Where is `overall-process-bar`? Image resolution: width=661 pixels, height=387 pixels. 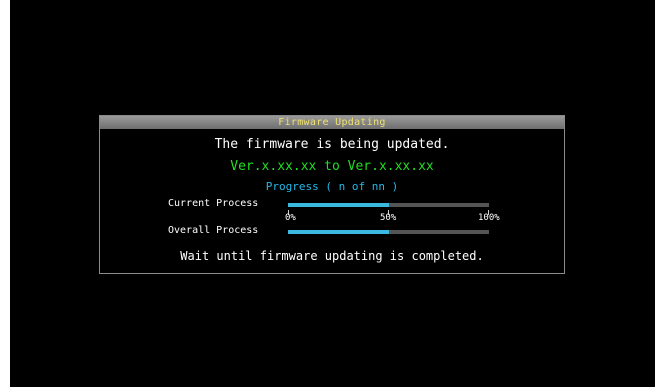
overall-process-bar is located at coordinates (388, 232).